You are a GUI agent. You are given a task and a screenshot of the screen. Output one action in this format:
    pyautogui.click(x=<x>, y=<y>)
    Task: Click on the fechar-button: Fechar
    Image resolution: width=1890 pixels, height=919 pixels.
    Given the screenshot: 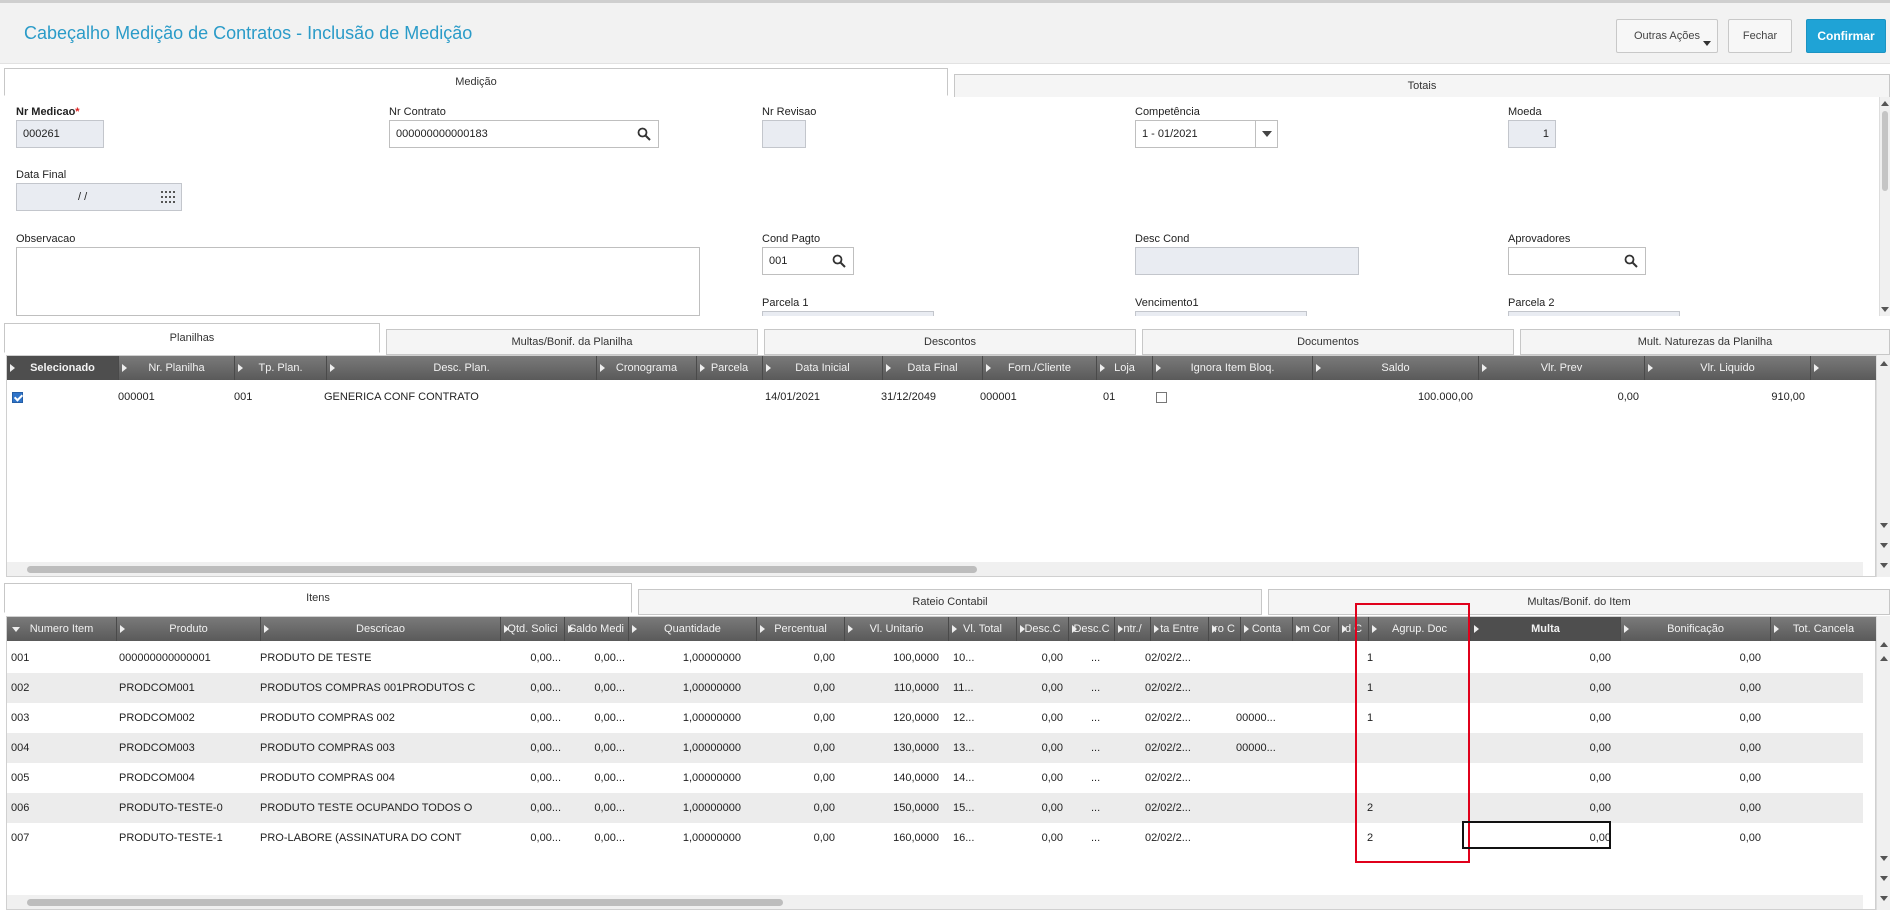 What is the action you would take?
    pyautogui.click(x=1760, y=36)
    